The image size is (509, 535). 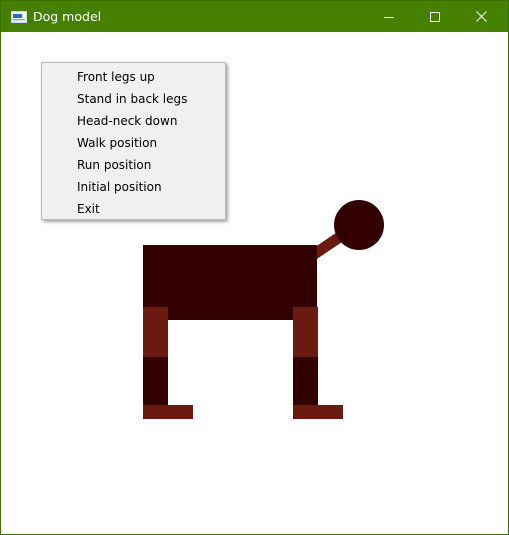 I want to click on menu-item-walk-position: Walk position, so click(x=133, y=143).